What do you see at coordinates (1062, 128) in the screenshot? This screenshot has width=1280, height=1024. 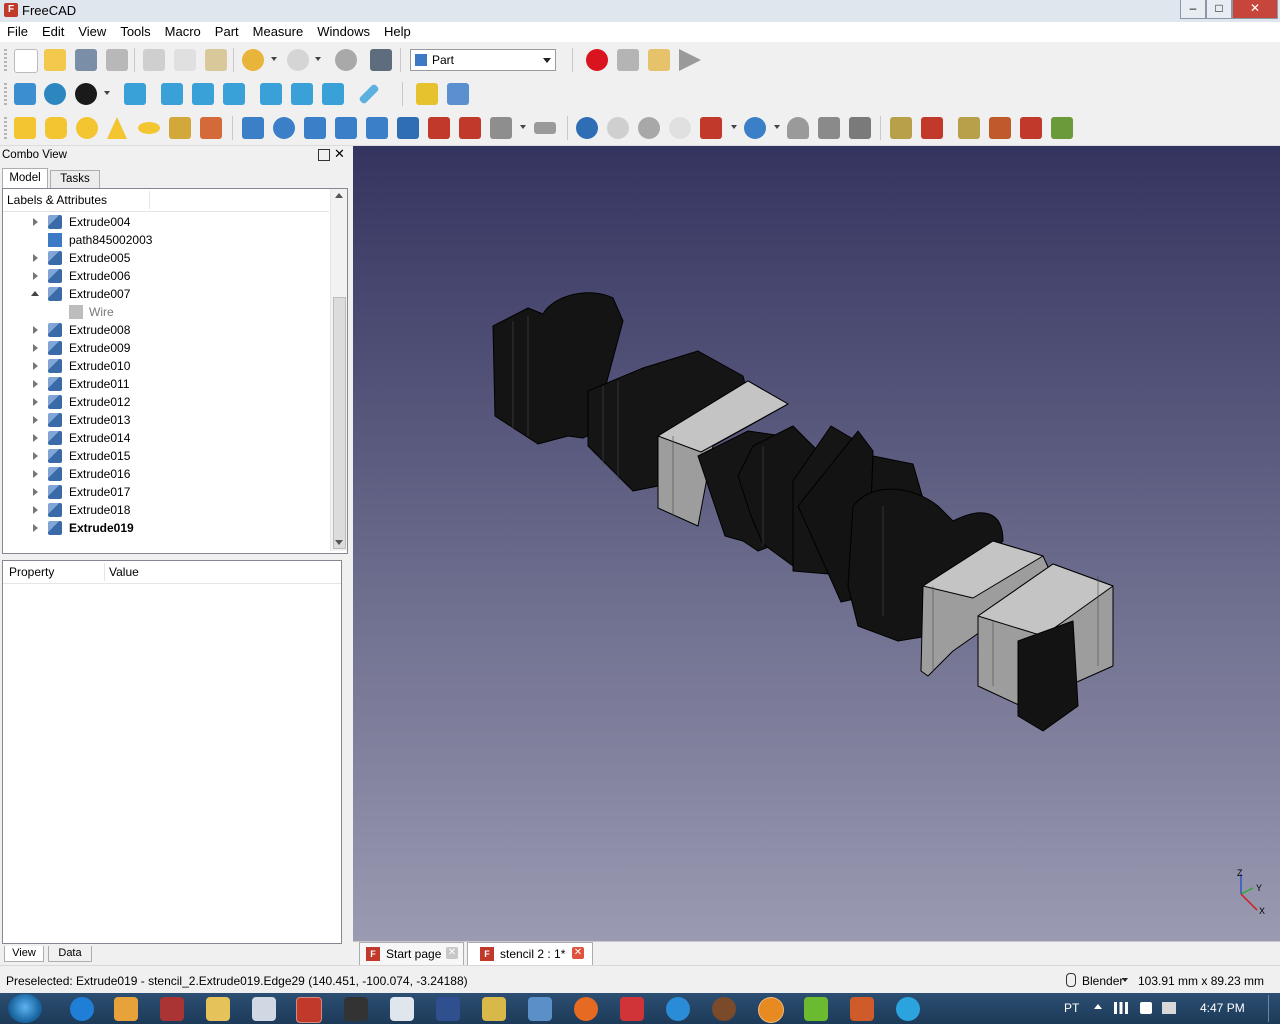 I see `measure-toggle-delta-icon` at bounding box center [1062, 128].